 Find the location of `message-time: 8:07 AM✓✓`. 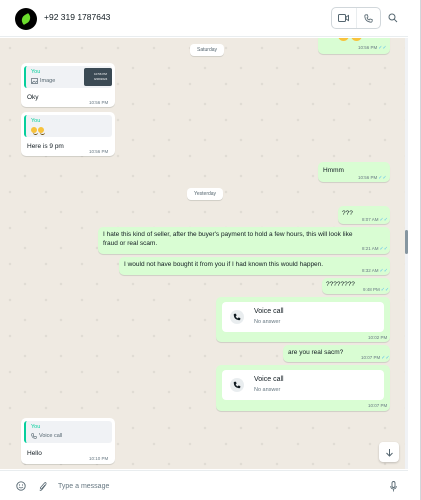

message-time: 8:07 AM✓✓ is located at coordinates (375, 220).